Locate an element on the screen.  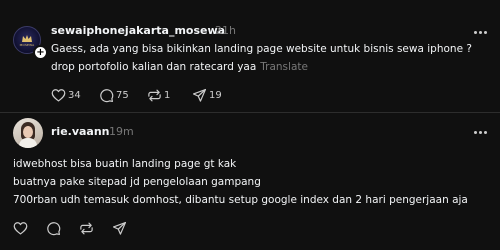
action-bar: 34 75 1 19 is located at coordinates (151, 95).